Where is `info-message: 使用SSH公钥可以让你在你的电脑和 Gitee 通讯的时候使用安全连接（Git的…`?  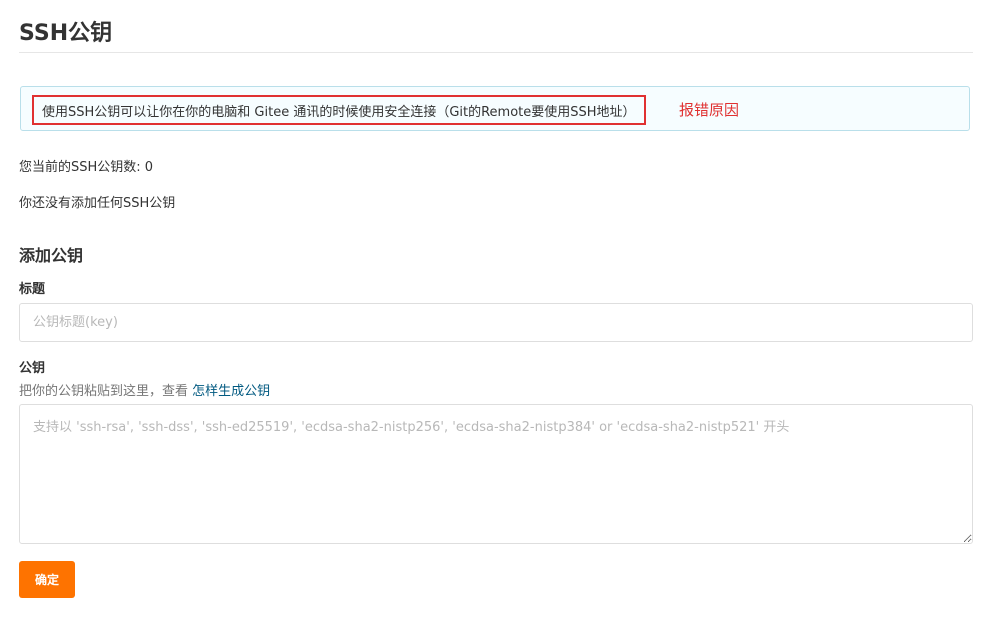 info-message: 使用SSH公钥可以让你在你的电脑和 Gitee 通讯的时候使用安全连接（Git的… is located at coordinates (339, 112).